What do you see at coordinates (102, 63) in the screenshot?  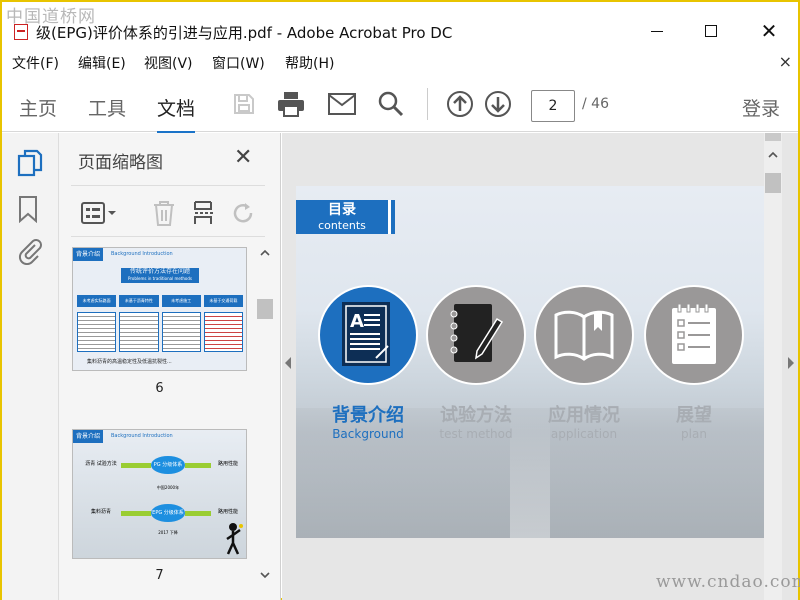 I see `menu-edit: 编辑(E)` at bounding box center [102, 63].